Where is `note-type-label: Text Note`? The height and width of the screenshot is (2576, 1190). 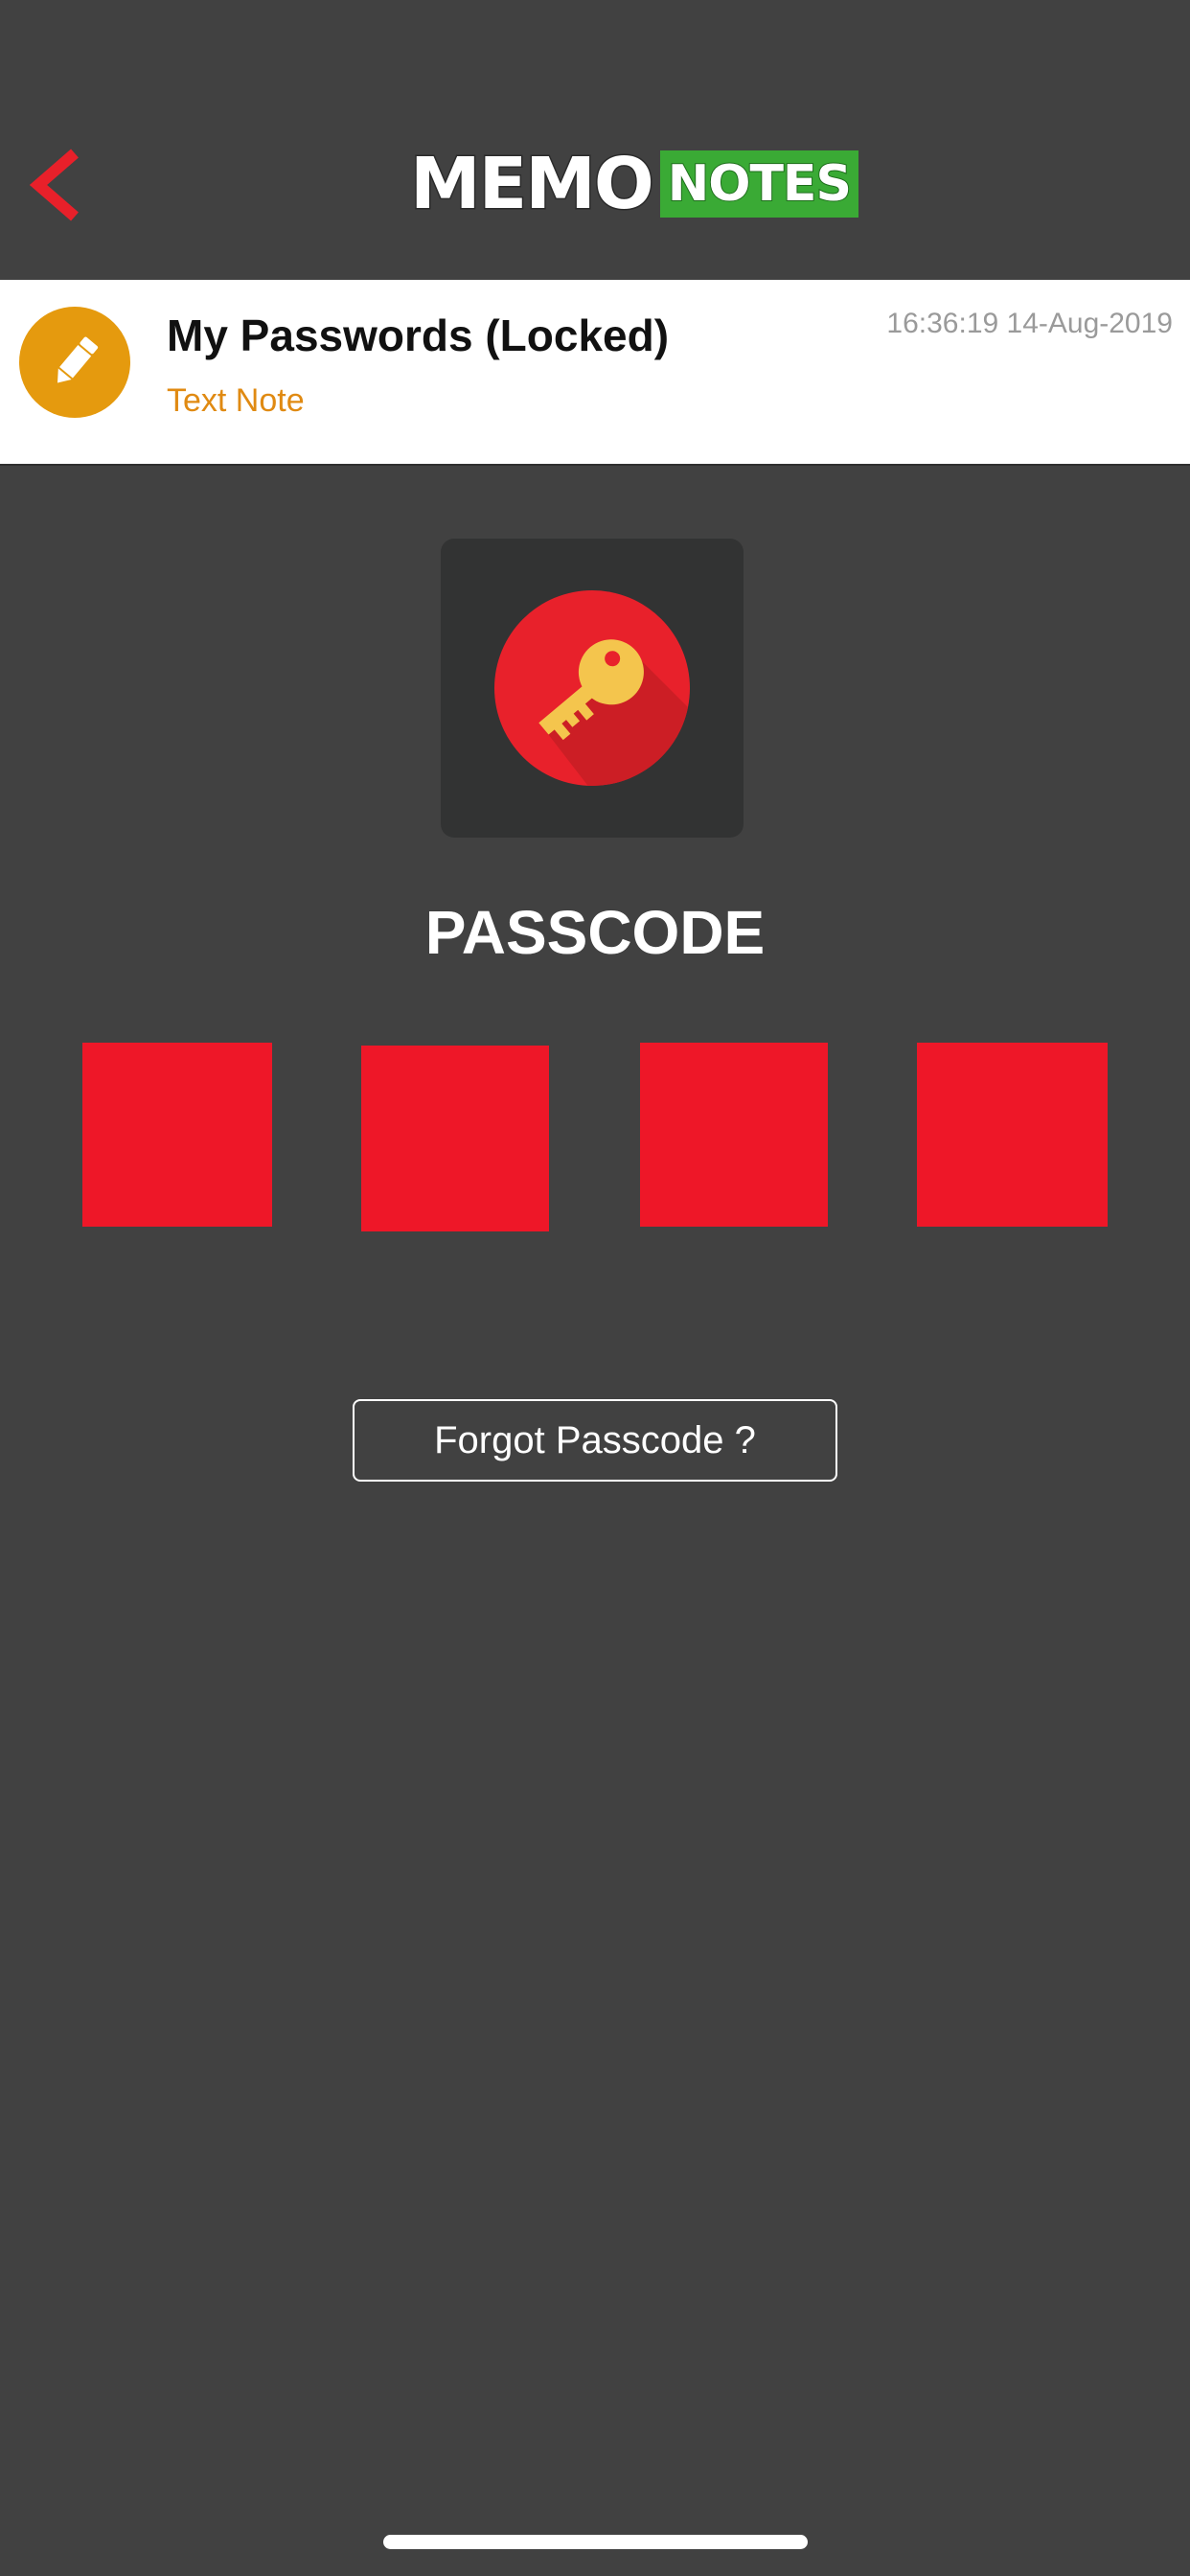 note-type-label: Text Note is located at coordinates (236, 400).